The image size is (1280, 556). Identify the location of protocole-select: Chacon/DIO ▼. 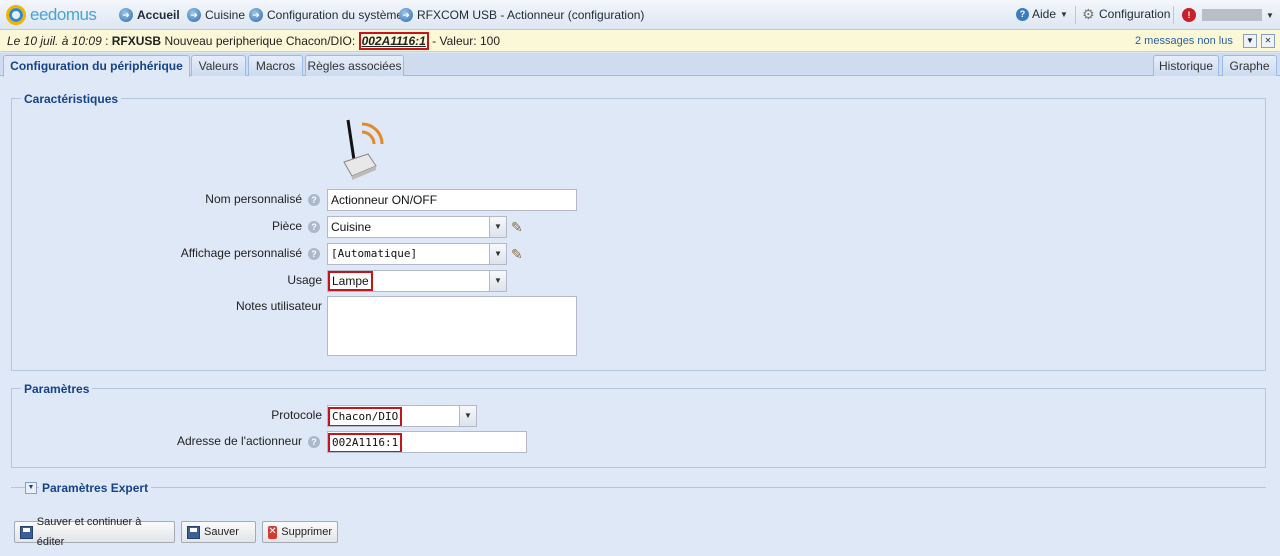
(402, 416).